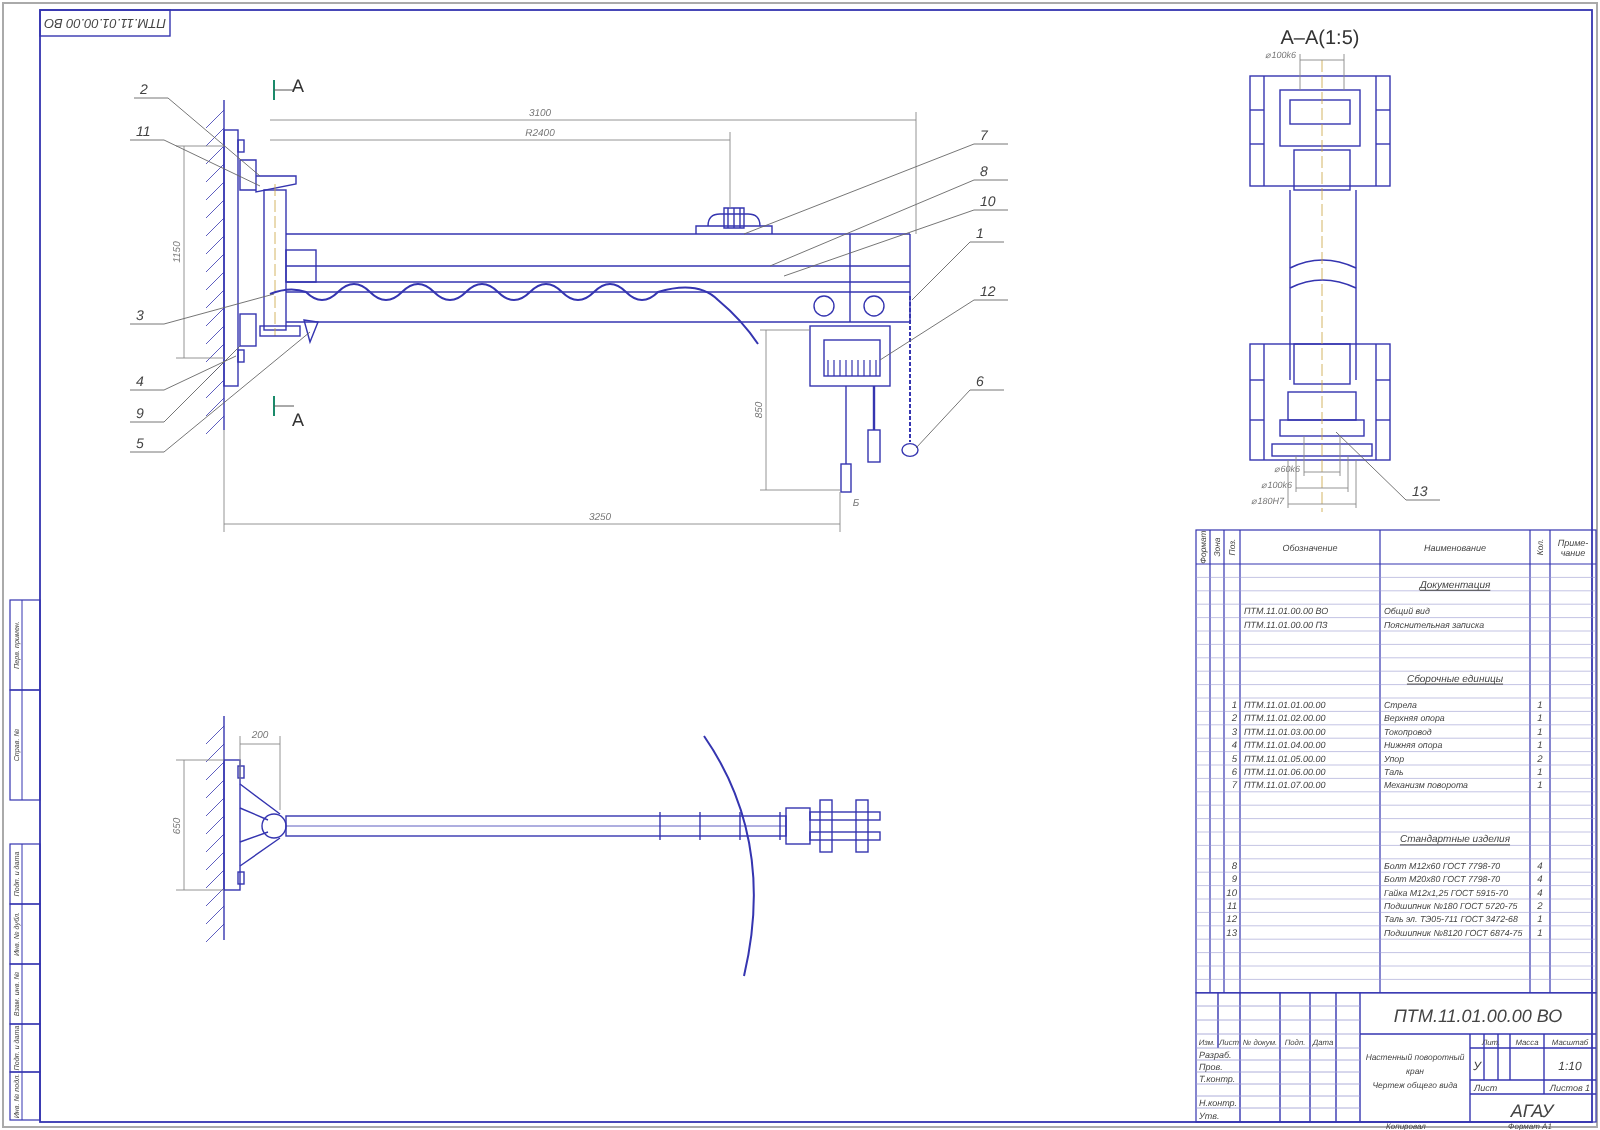 The width and height of the screenshot is (1600, 1130). What do you see at coordinates (1320, 39) in the screenshot?
I see `section-title: A–A(1:5)` at bounding box center [1320, 39].